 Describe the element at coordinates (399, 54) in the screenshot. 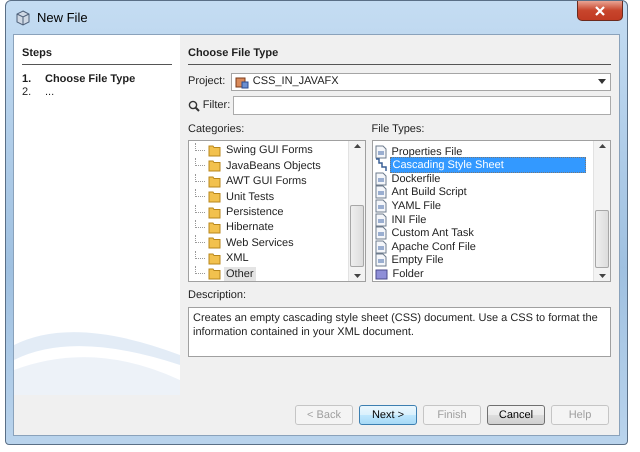

I see `panel-heading: Choose File Type` at that location.